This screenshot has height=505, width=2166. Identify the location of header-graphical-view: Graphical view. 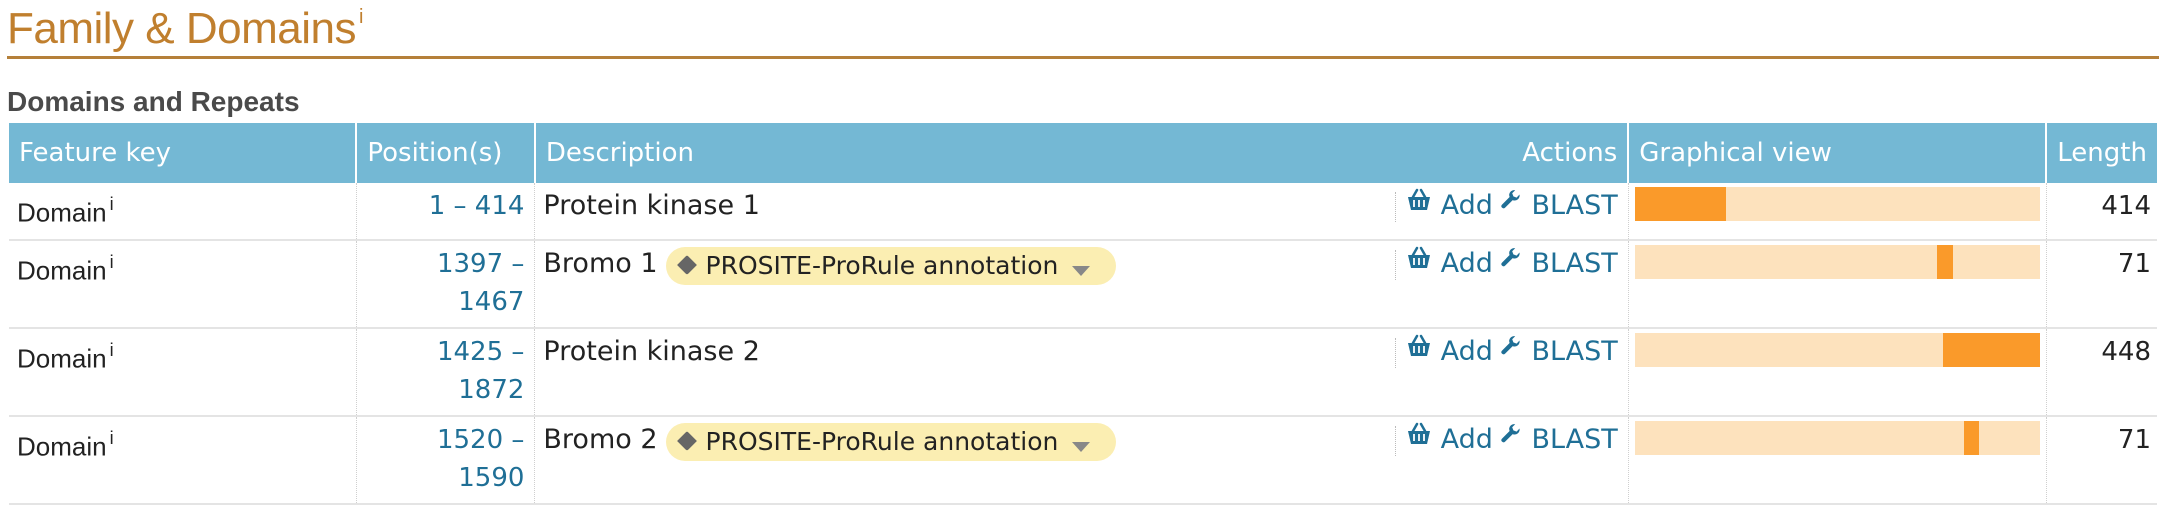
(1838, 153).